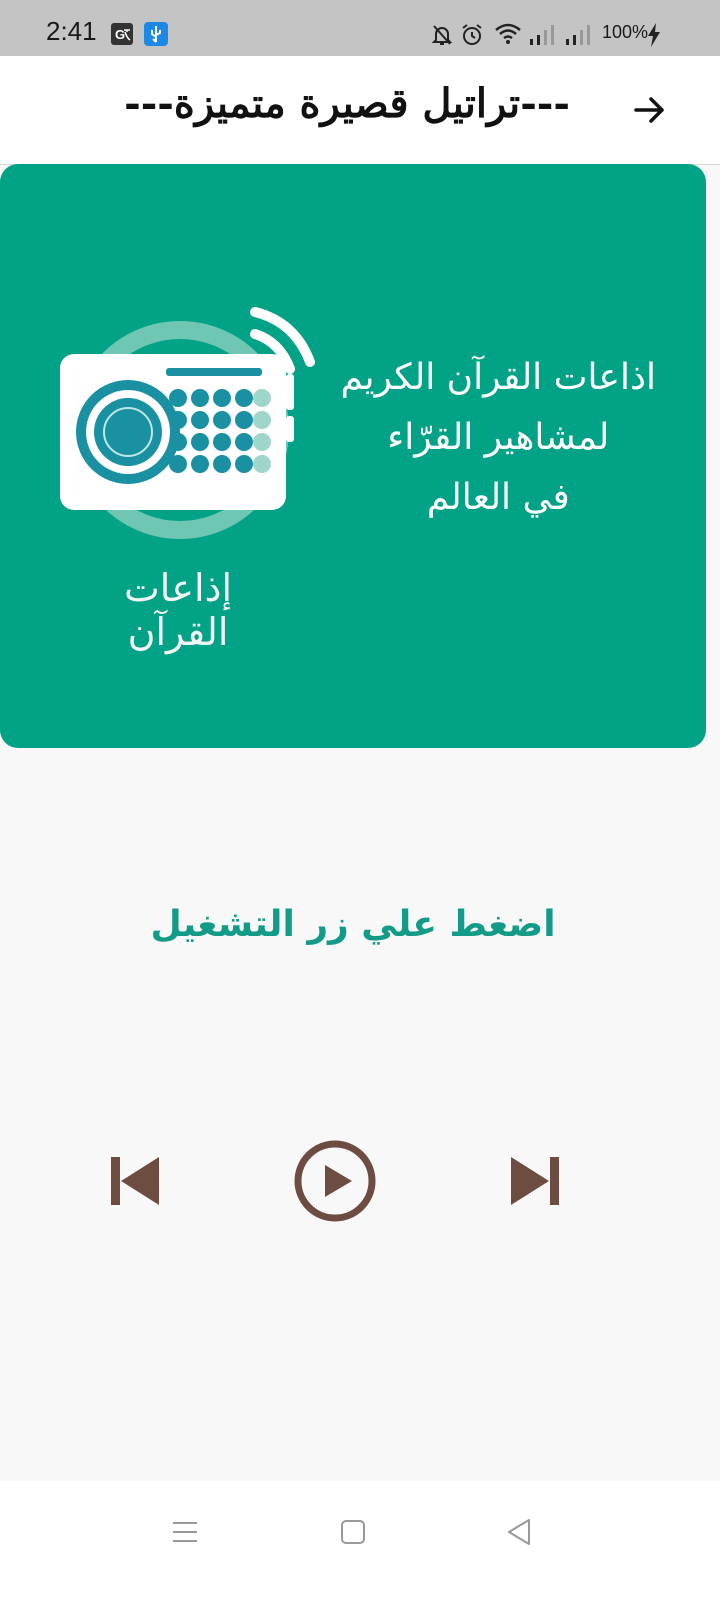 The height and width of the screenshot is (1600, 720). I want to click on svg-text: G, so click(120, 34).